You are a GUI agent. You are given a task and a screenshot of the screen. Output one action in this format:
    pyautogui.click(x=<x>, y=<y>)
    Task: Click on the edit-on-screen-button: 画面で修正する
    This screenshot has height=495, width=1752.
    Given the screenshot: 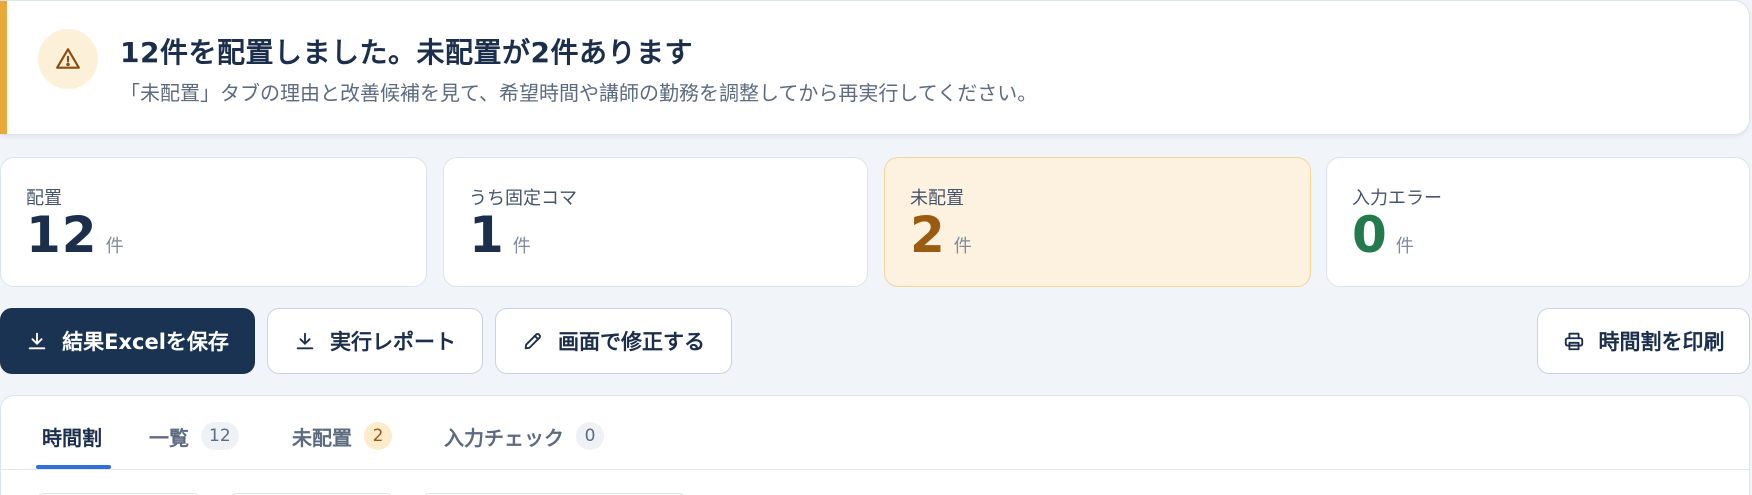 What is the action you would take?
    pyautogui.click(x=613, y=341)
    